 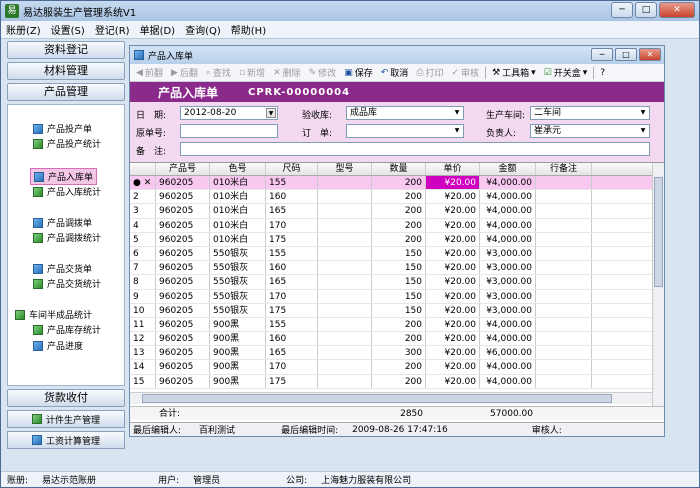 I want to click on sidebar-product-manage: 产品管理, so click(x=66, y=92).